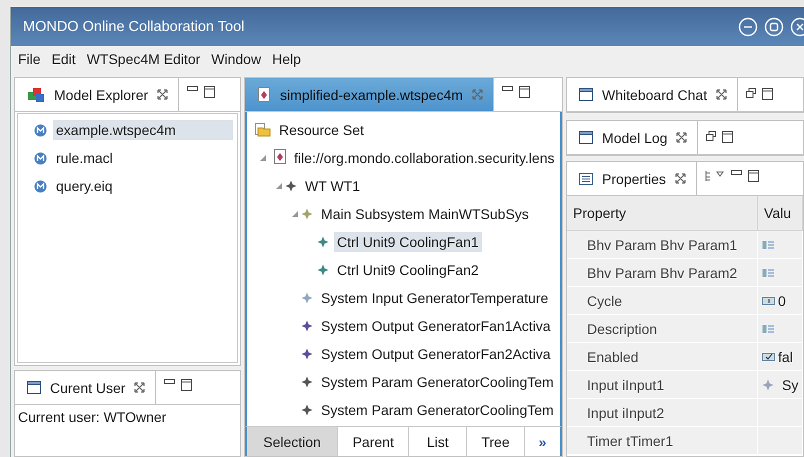  What do you see at coordinates (408, 242) in the screenshot?
I see `tree-item: Ctrl Unit9 CoolingFan1` at bounding box center [408, 242].